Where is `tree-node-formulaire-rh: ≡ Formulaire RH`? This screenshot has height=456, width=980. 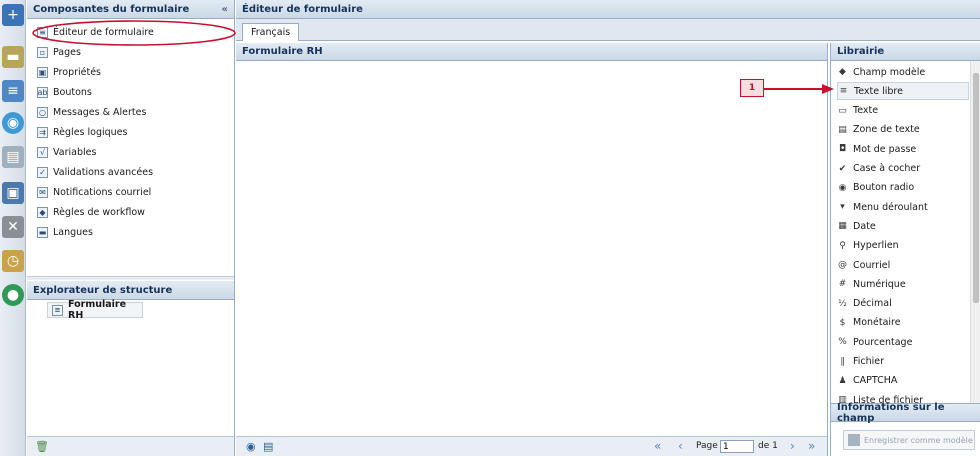
tree-node-formulaire-rh: ≡ Formulaire RH is located at coordinates (95, 310).